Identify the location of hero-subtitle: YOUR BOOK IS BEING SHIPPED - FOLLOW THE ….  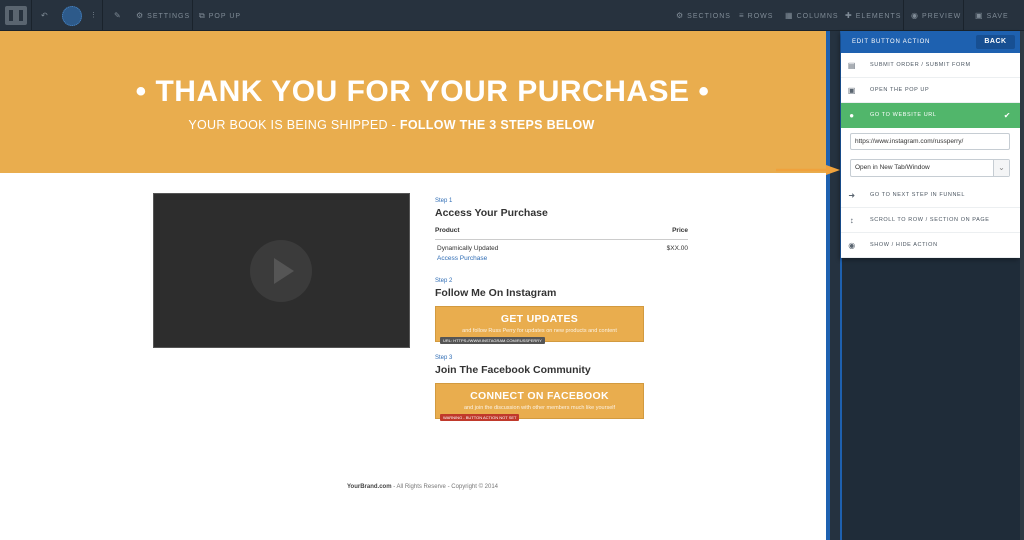
(391, 125).